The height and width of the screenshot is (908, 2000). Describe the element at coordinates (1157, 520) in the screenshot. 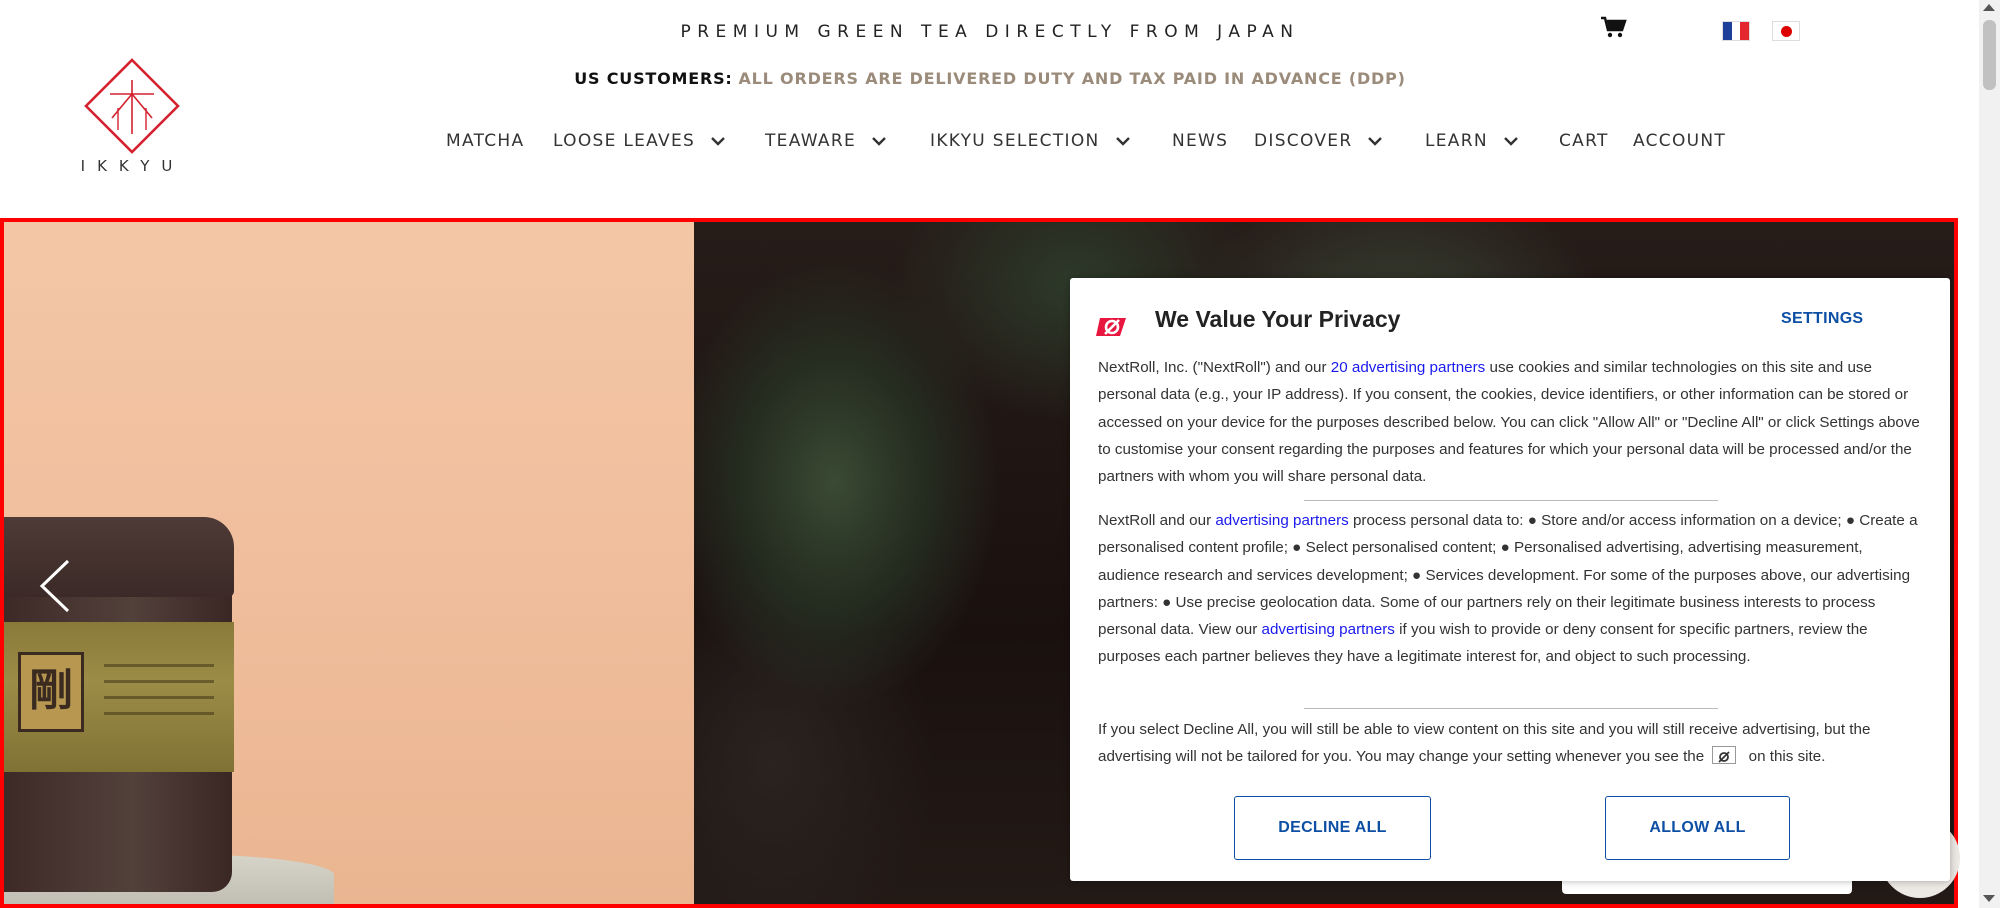

I see `consent-text: NextRoll and our` at that location.